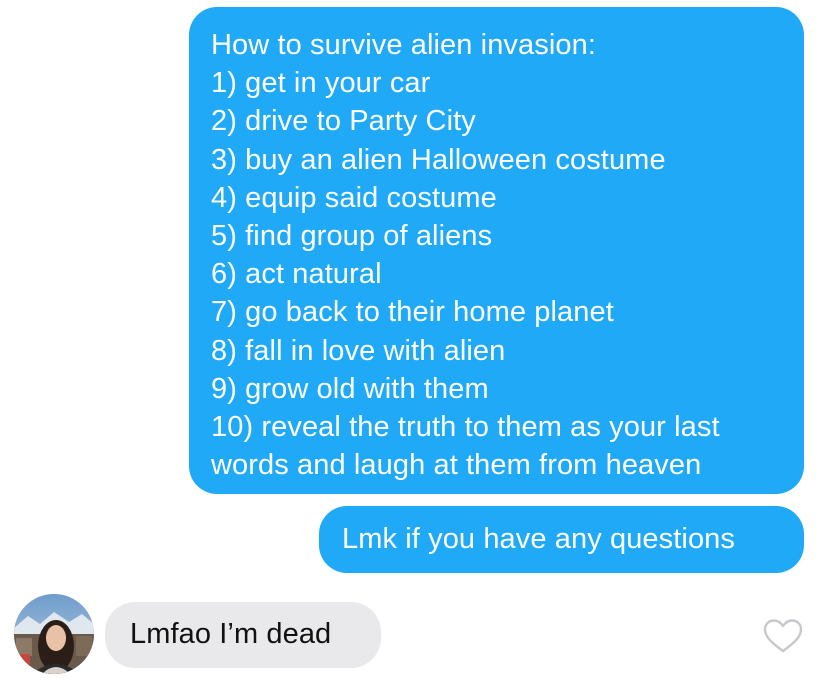 Image resolution: width=827 pixels, height=691 pixels. I want to click on message-line: 9) grow old with them, so click(350, 388).